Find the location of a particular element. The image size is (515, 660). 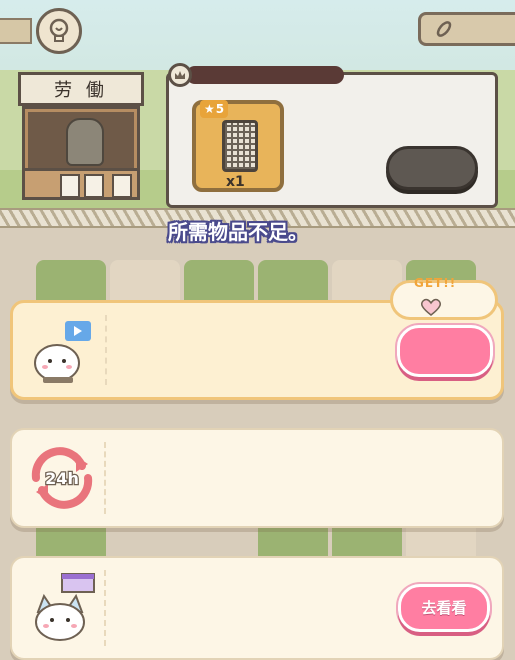

armor-character is located at coordinates (85, 142).